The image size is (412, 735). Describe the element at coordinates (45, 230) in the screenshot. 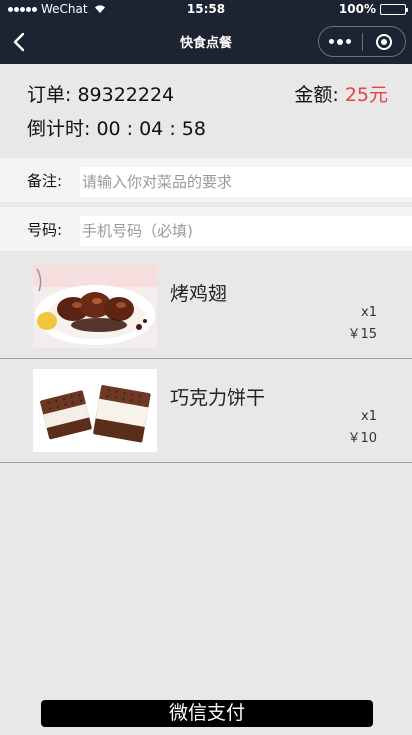

I see `phone-label: 号码:` at that location.